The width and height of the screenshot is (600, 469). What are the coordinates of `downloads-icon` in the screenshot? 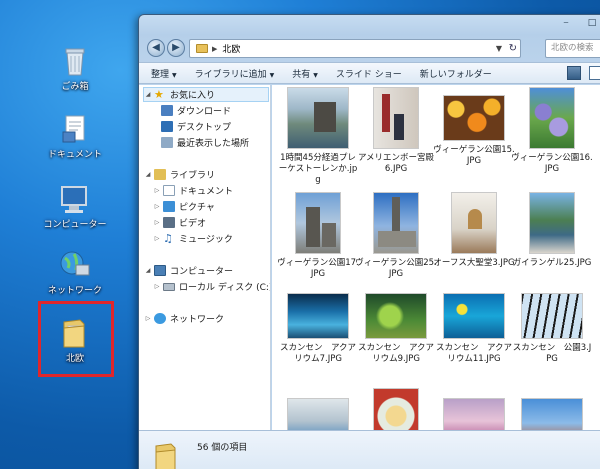 It's located at (167, 110).